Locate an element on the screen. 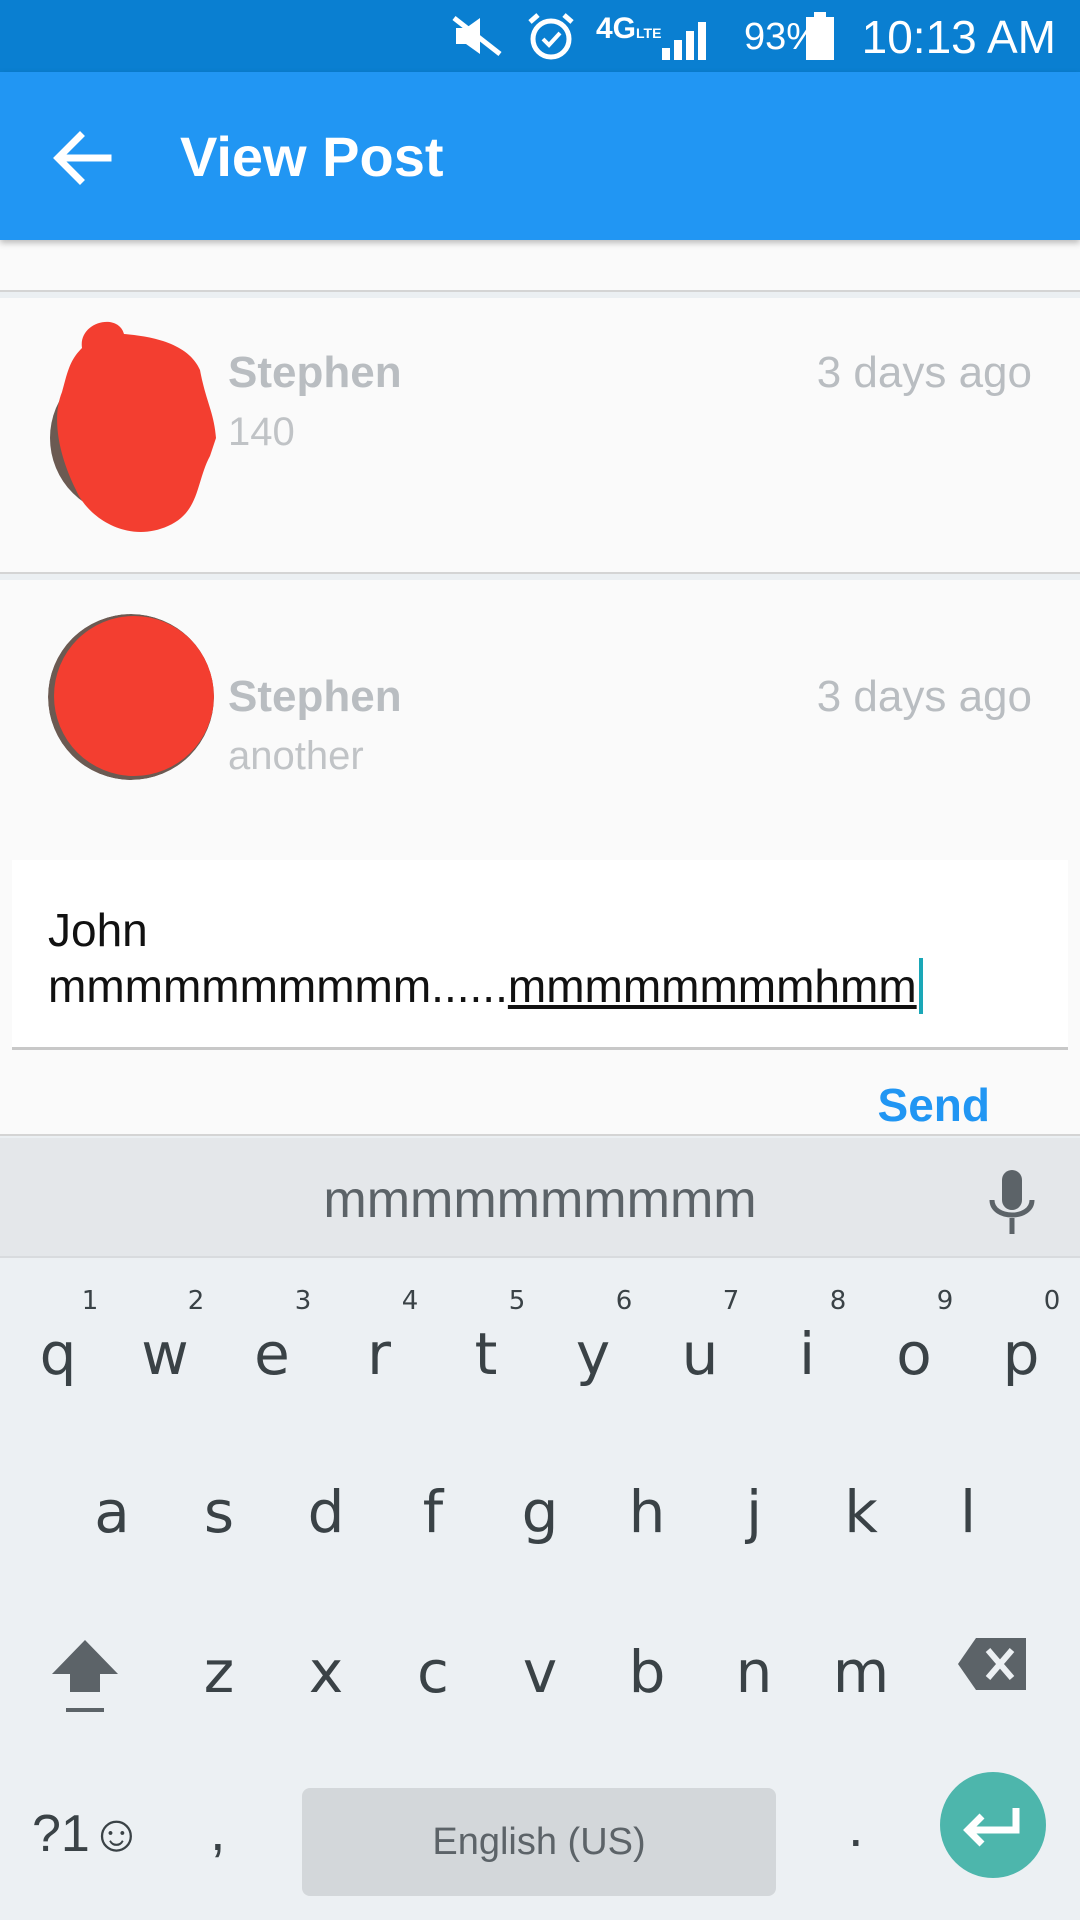 The height and width of the screenshot is (1920, 1080). key-hint: 9 is located at coordinates (945, 1301).